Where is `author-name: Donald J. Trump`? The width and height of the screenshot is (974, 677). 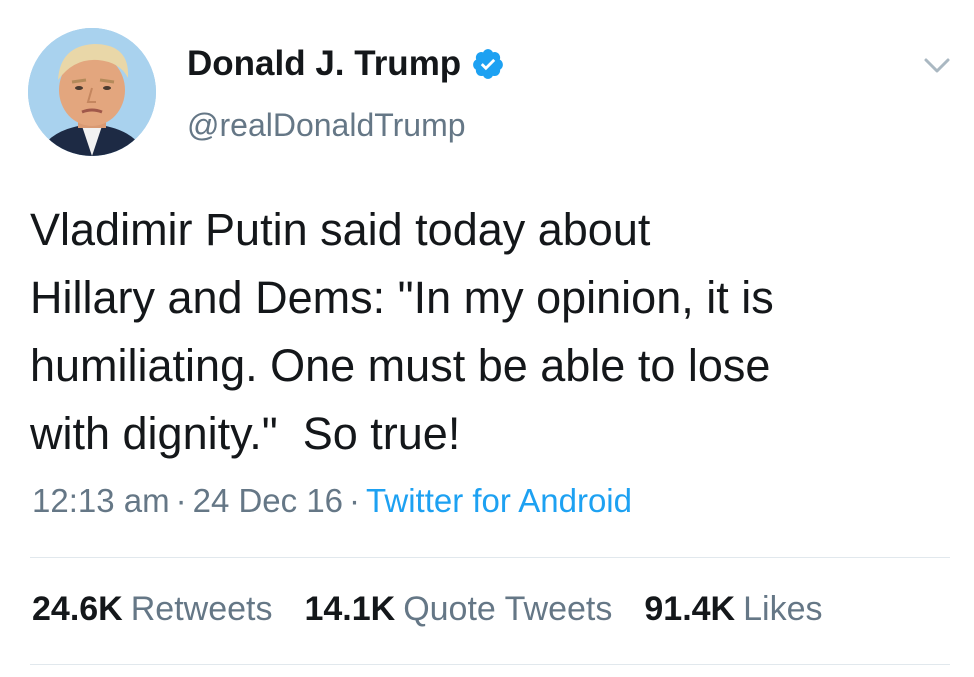 author-name: Donald J. Trump is located at coordinates (346, 64).